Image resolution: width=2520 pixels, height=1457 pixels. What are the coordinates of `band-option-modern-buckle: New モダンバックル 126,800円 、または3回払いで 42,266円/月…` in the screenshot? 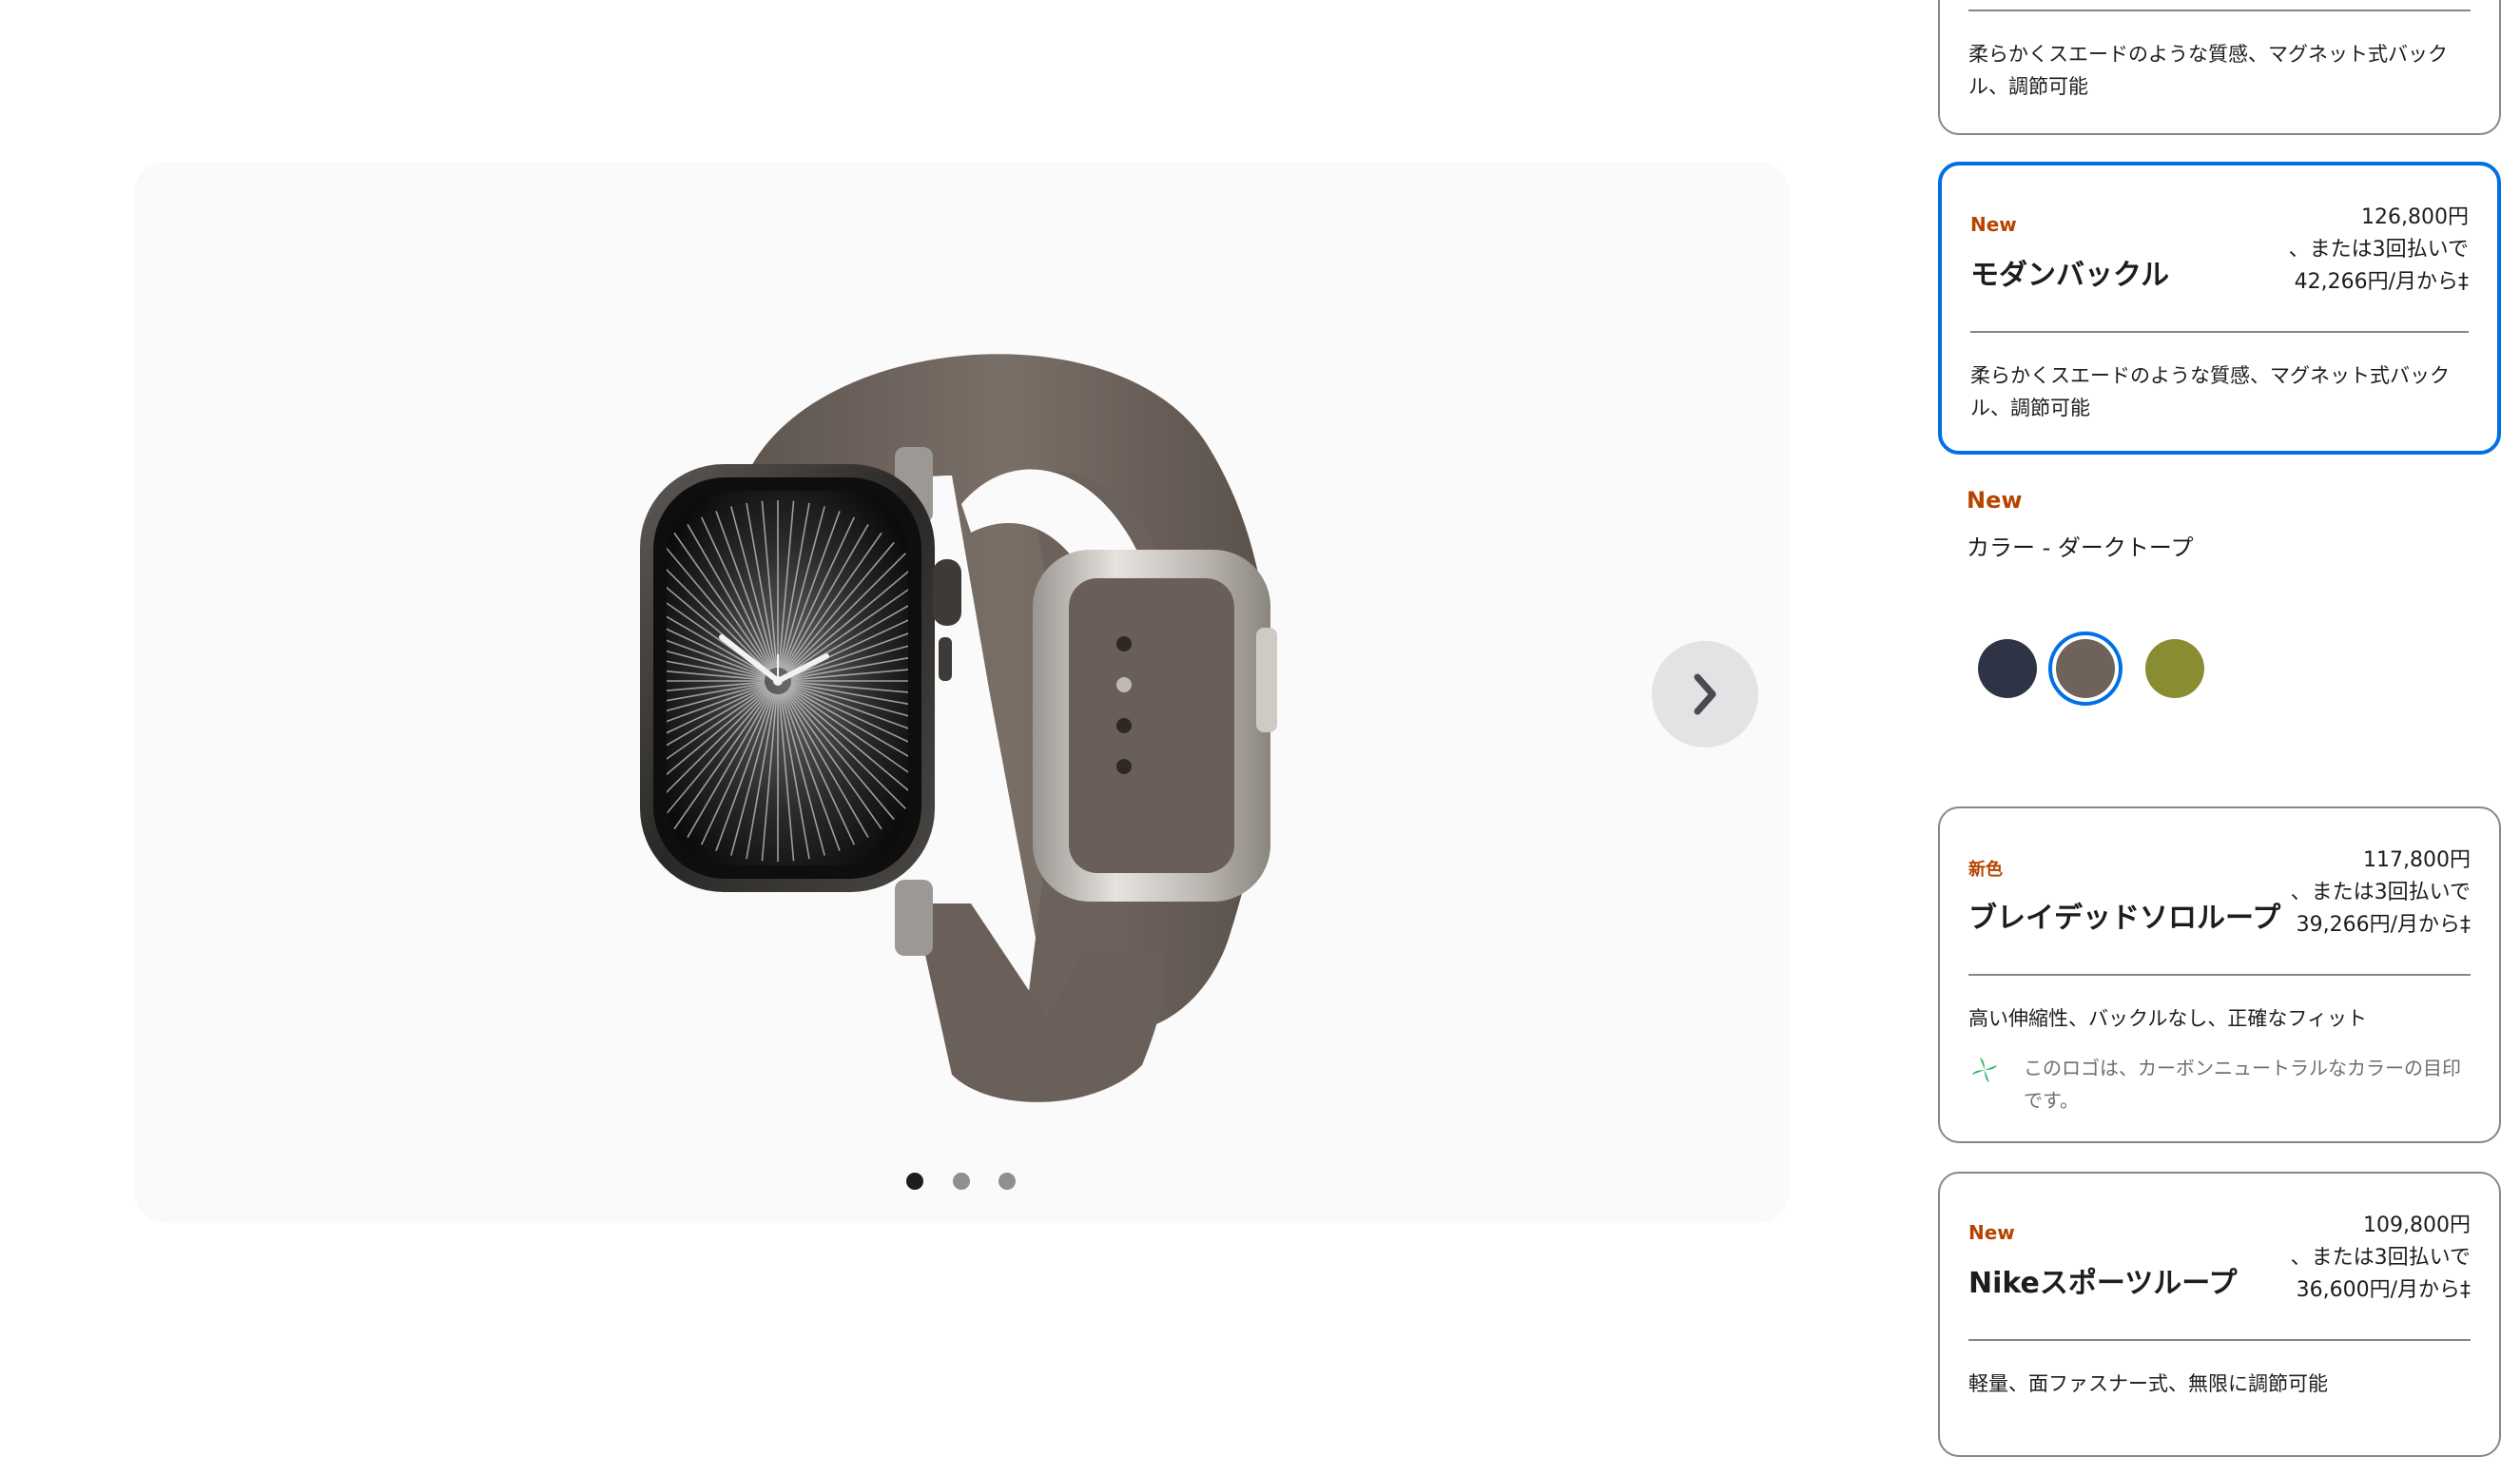 It's located at (2219, 308).